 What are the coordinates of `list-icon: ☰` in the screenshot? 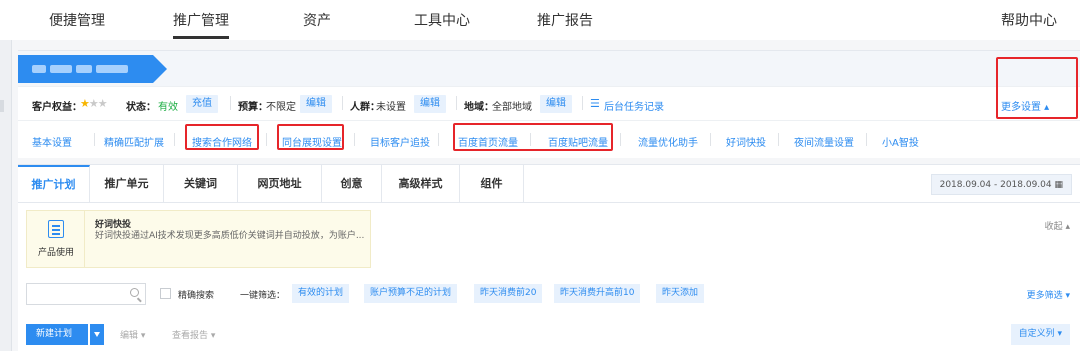 It's located at (595, 103).